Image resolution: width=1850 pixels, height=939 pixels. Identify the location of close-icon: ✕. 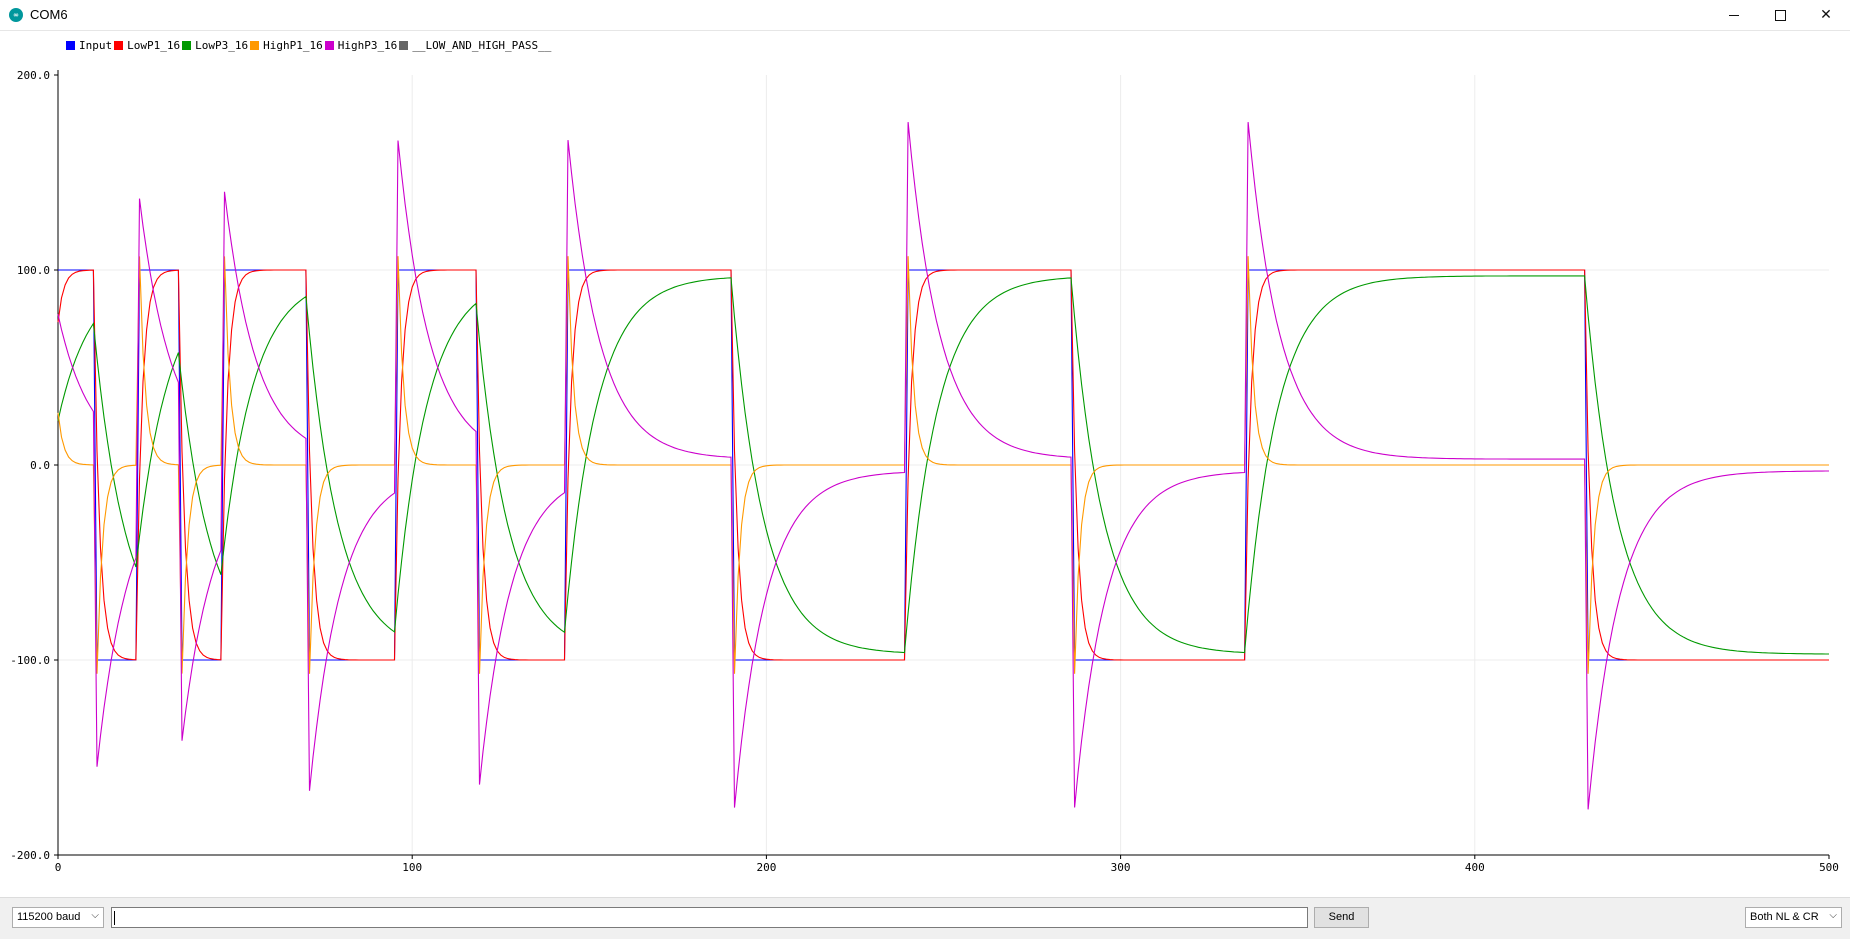
(1826, 15).